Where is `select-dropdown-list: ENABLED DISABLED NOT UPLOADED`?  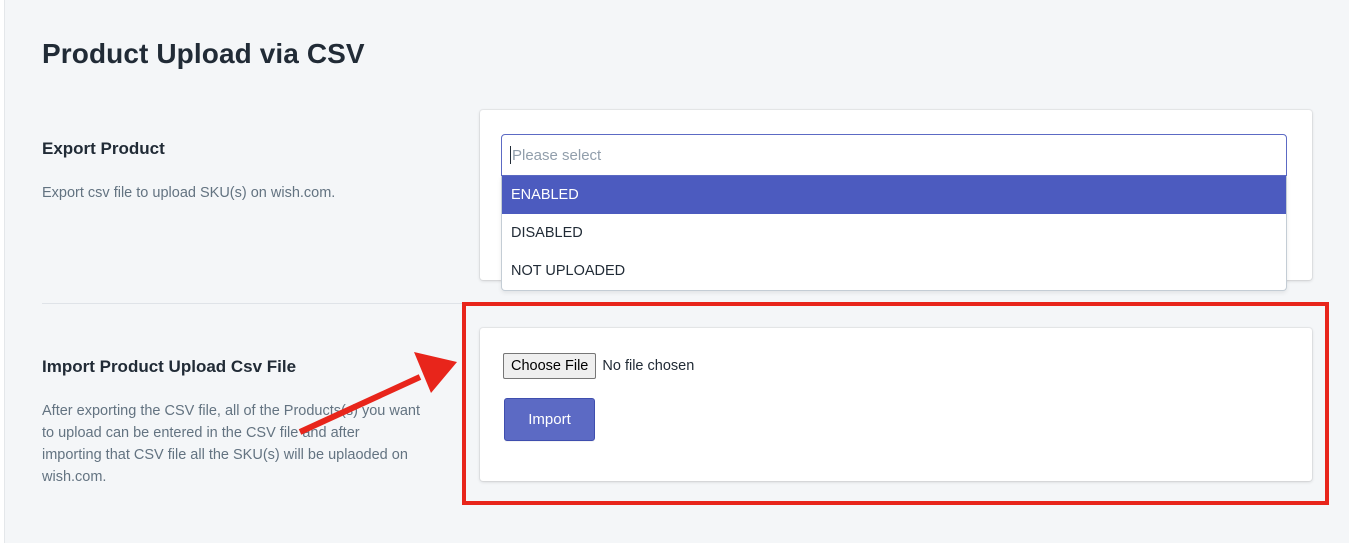 select-dropdown-list: ENABLED DISABLED NOT UPLOADED is located at coordinates (894, 233).